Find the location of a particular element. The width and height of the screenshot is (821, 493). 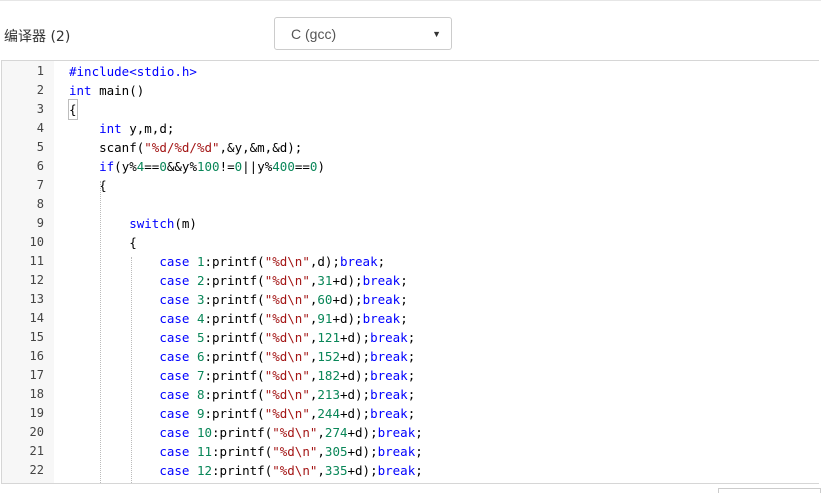

code-line: 2 int main() is located at coordinates (410, 90).